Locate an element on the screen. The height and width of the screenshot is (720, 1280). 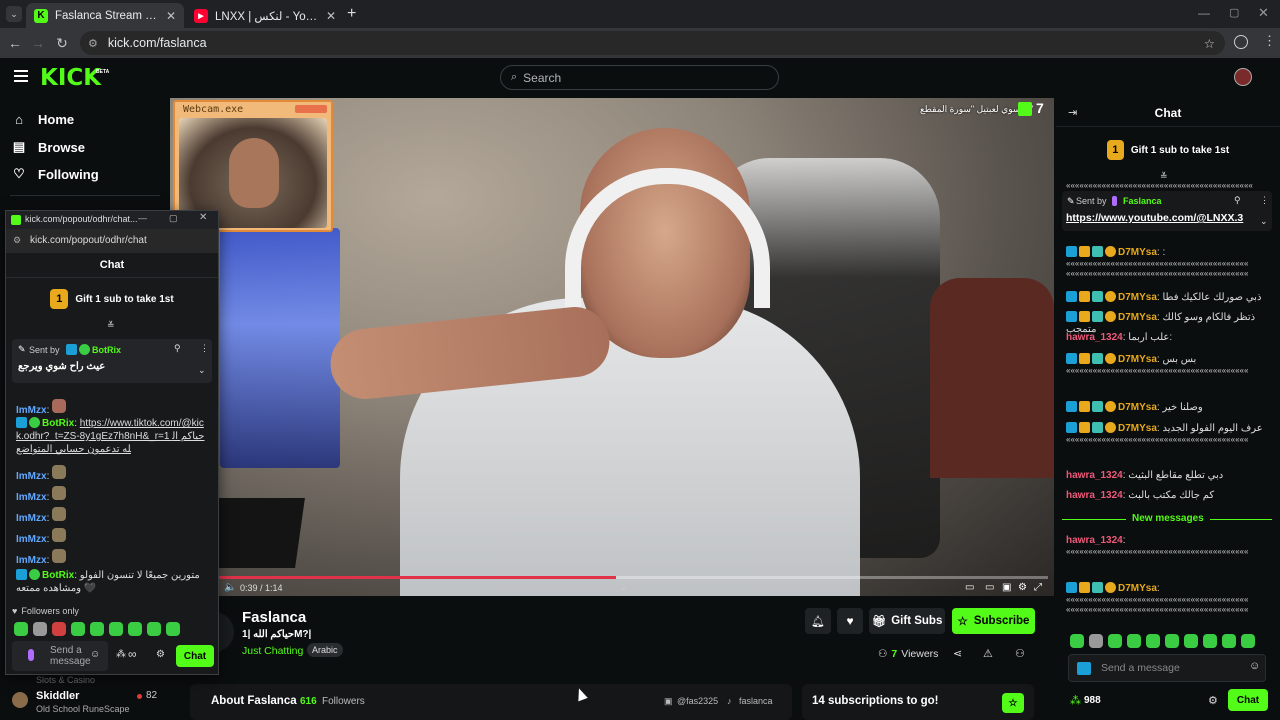
video-progress-track is located at coordinates (633, 577).